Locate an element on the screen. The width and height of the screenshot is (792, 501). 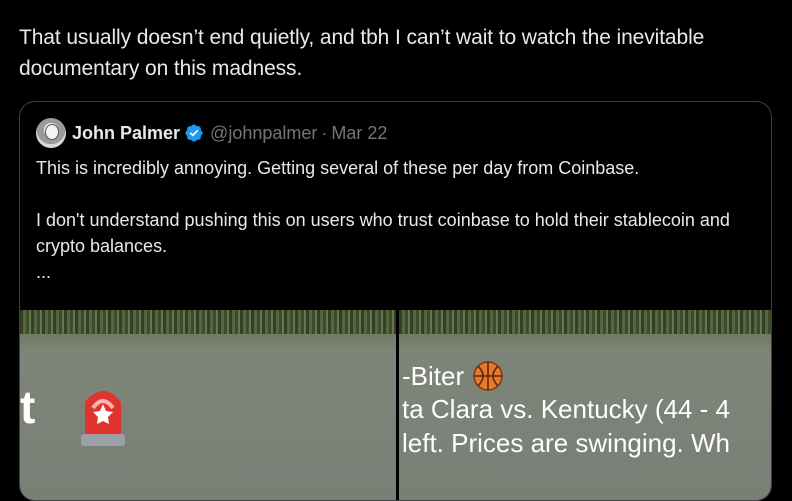
siren-emoji-icon is located at coordinates (103, 418).